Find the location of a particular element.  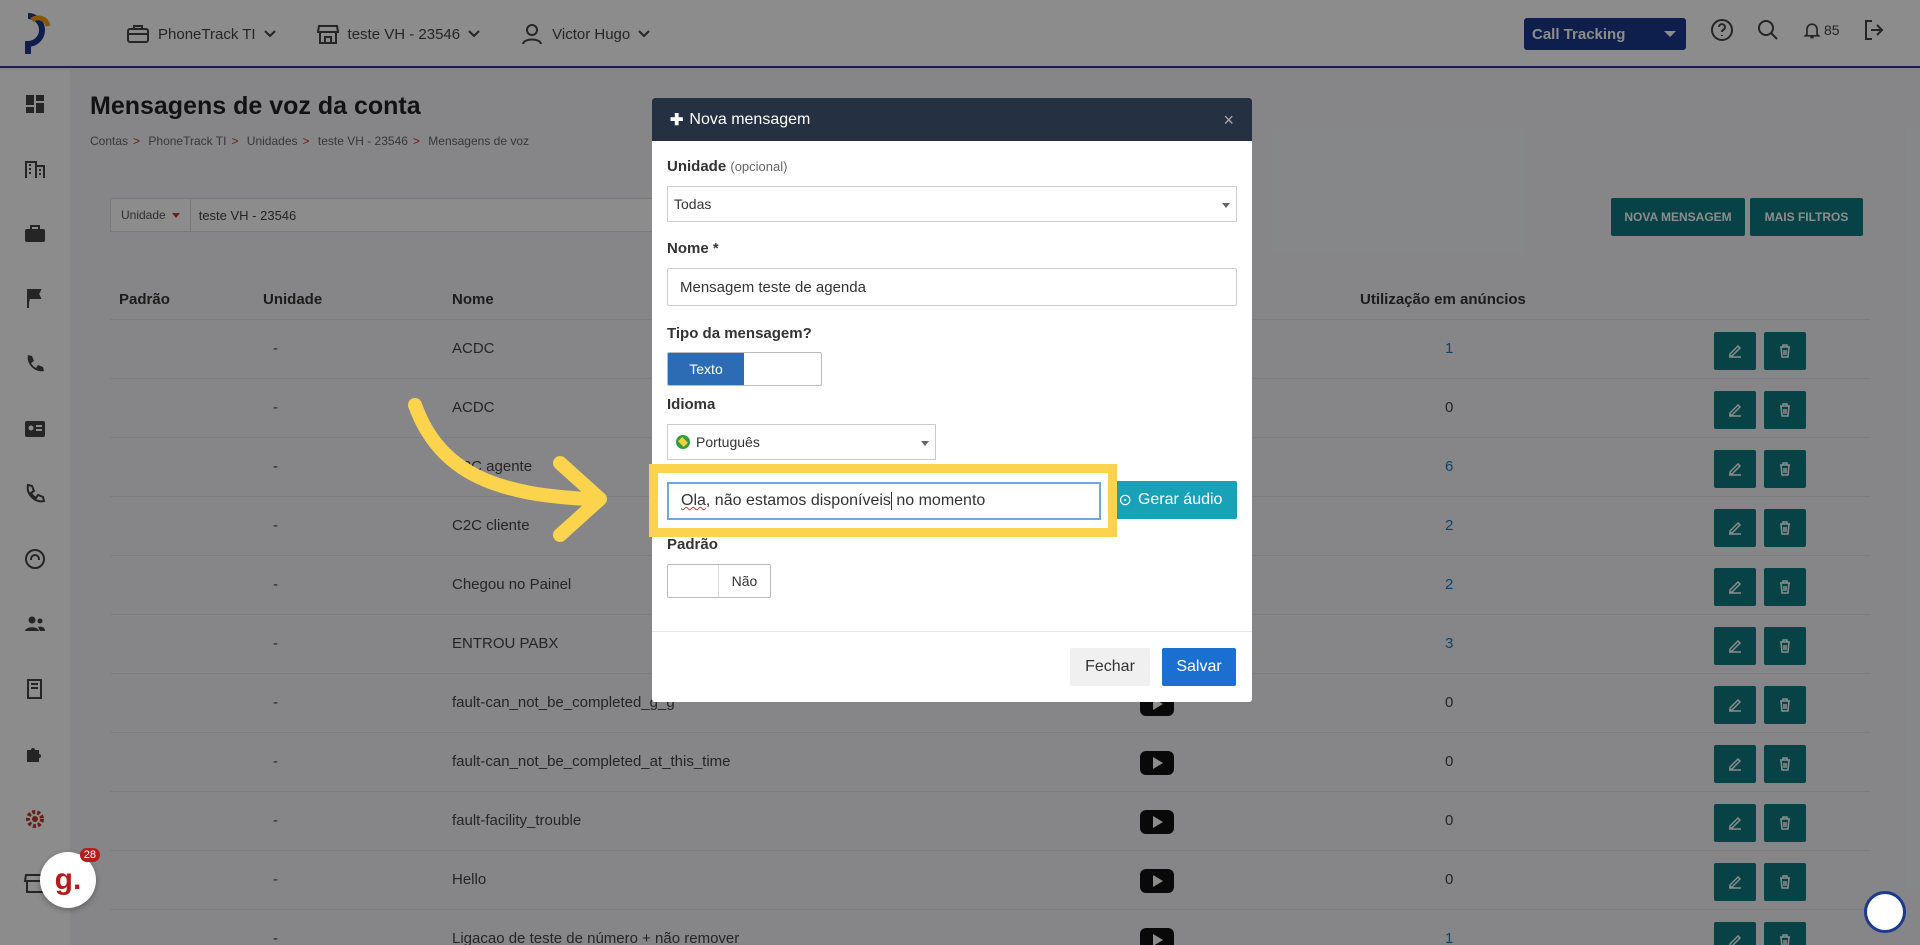

idioma-label: Idioma is located at coordinates (691, 404).